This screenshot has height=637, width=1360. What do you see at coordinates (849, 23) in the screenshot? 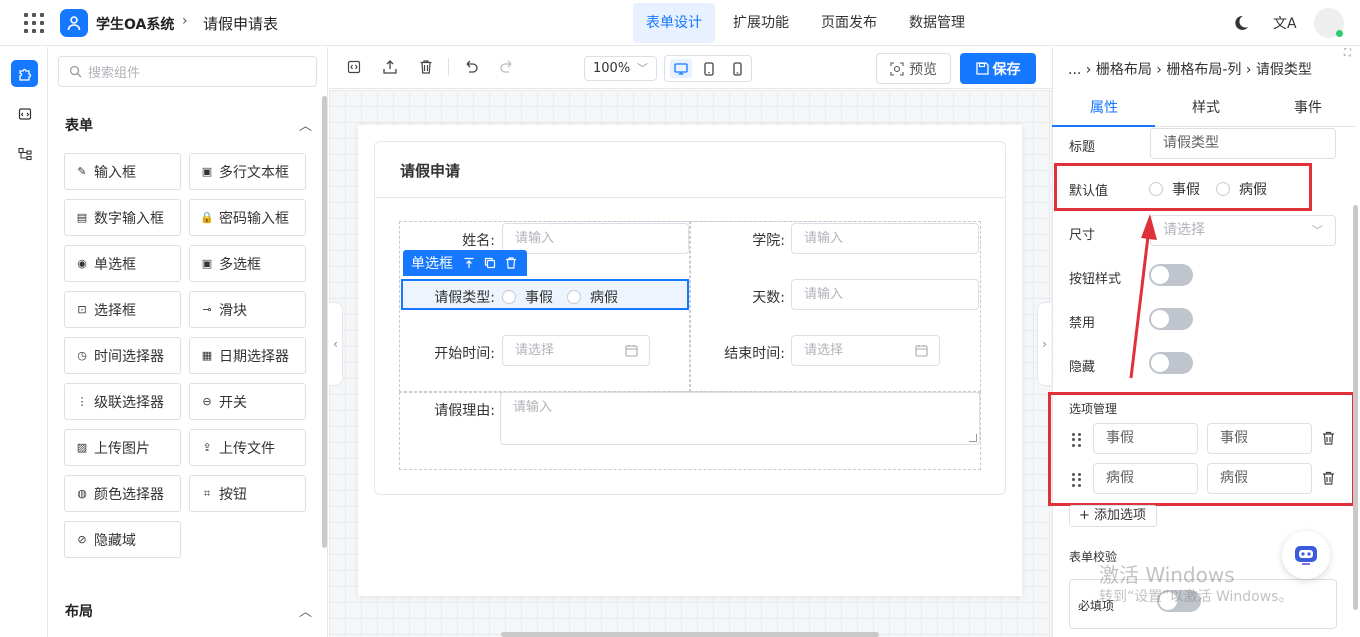
I see `nav-tab-publish: 页面发布` at bounding box center [849, 23].